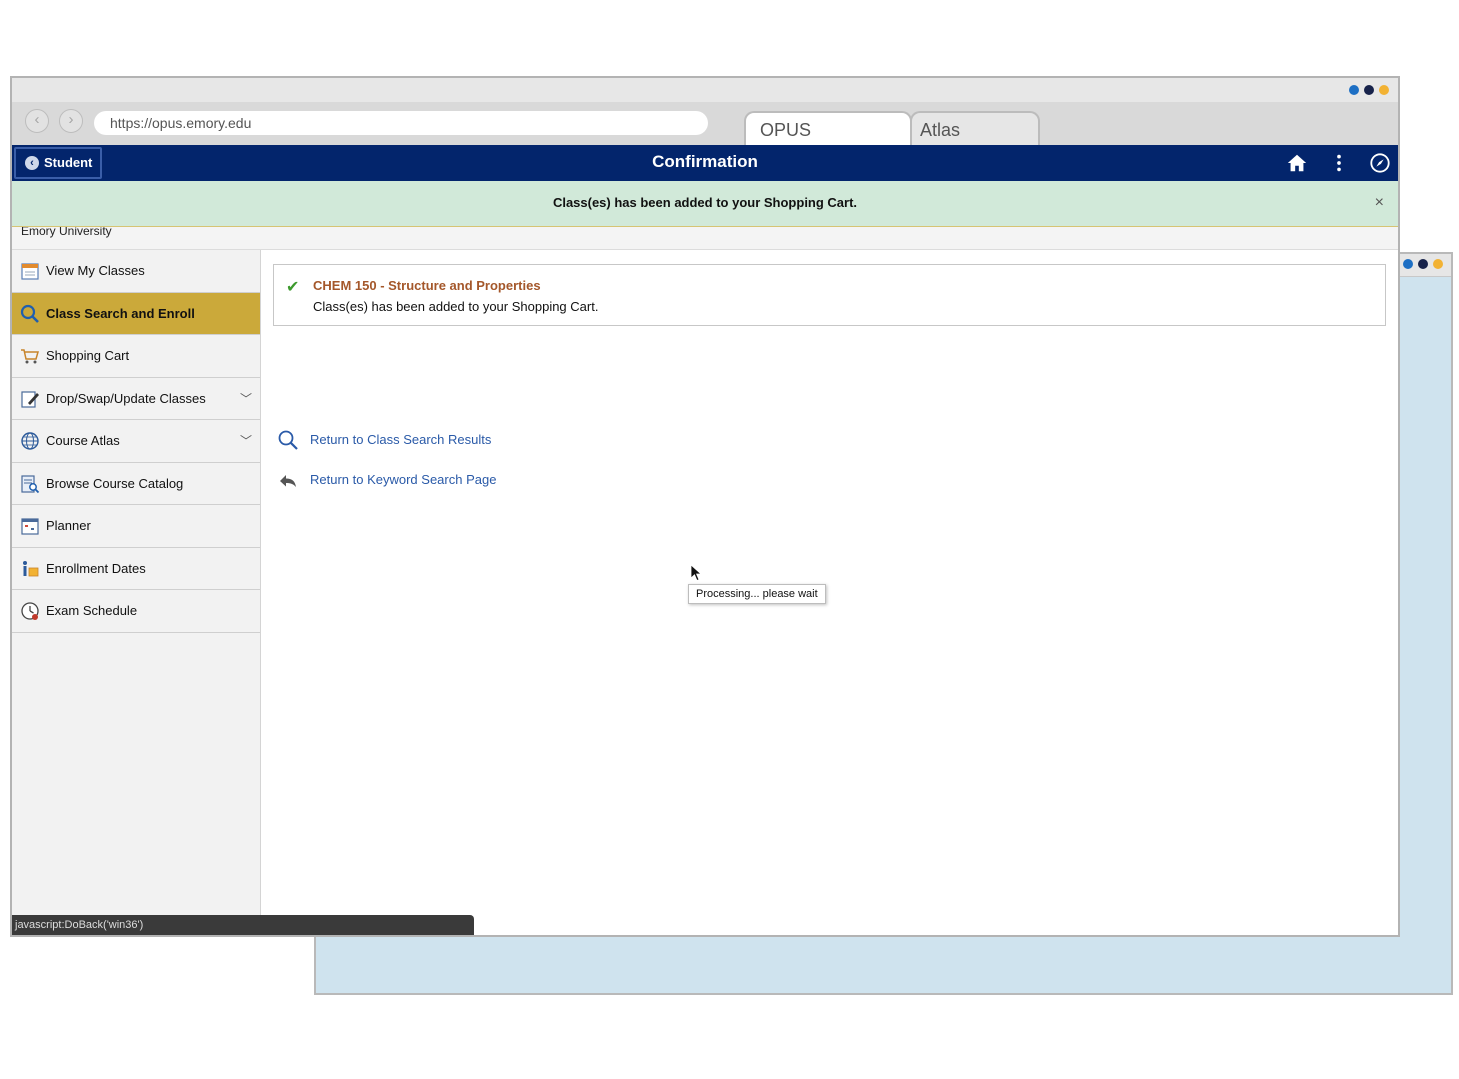 The image size is (1459, 1079). What do you see at coordinates (757, 594) in the screenshot?
I see `processing-tooltip: Processing... please wait` at bounding box center [757, 594].